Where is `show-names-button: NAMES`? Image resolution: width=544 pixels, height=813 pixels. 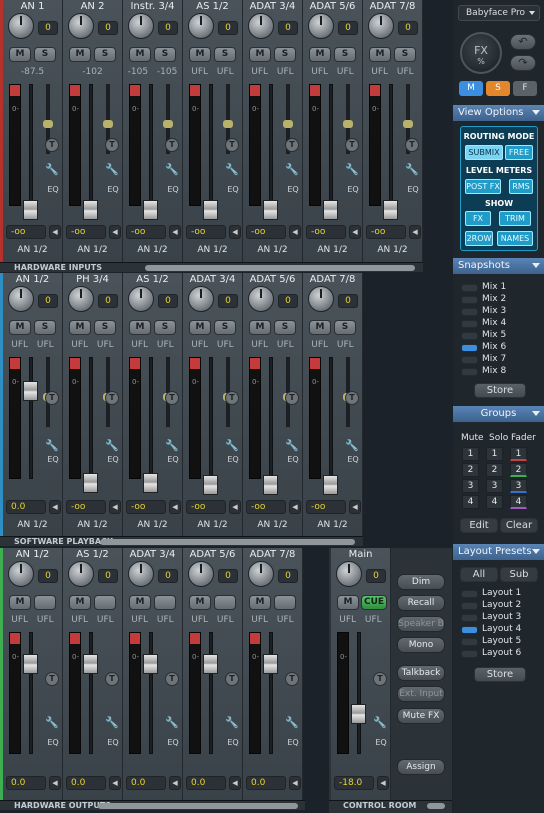
show-names-button: NAMES is located at coordinates (515, 238).